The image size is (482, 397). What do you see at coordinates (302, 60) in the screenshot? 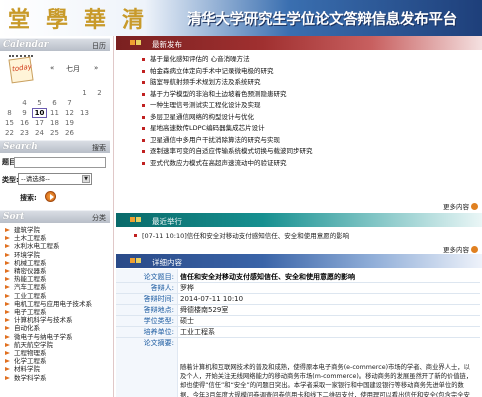
I see `news-item-link: 基于量化感知评估的 心音消噪方法` at bounding box center [302, 60].